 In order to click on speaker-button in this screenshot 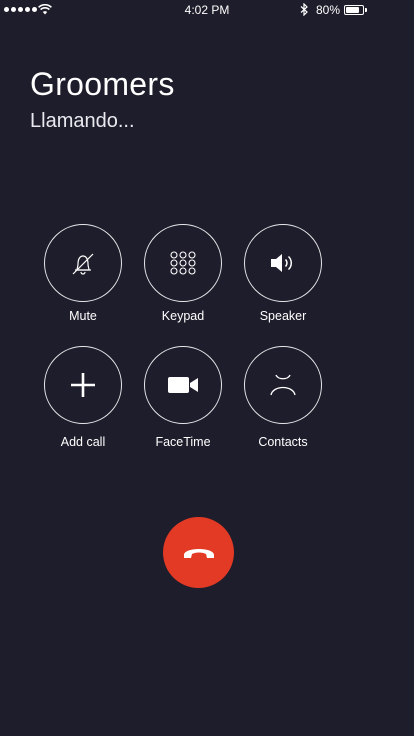, I will do `click(283, 263)`.